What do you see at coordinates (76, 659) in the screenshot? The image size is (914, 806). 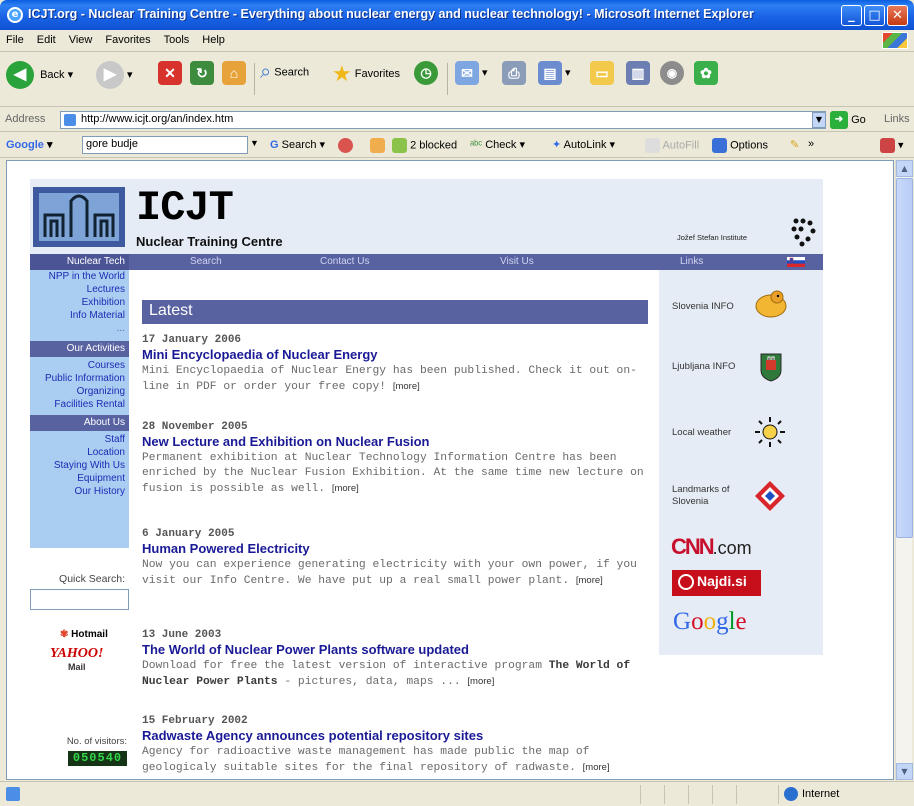 I see `yahoo-mail-link: YAHOO! Mail` at bounding box center [76, 659].